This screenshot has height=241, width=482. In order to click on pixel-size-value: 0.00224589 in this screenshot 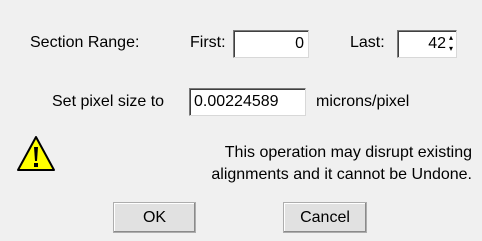, I will do `click(236, 101)`.